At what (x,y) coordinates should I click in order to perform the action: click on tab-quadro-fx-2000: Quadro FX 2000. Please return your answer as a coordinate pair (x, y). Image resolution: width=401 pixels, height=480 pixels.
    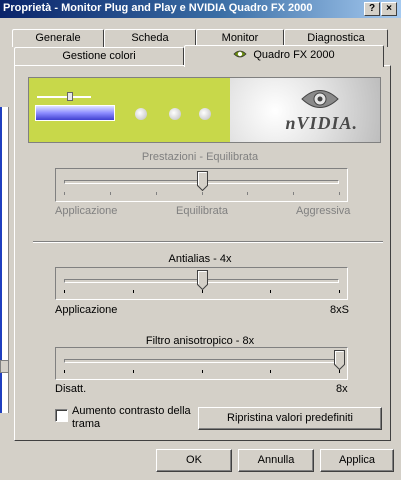
    Looking at the image, I should click on (284, 56).